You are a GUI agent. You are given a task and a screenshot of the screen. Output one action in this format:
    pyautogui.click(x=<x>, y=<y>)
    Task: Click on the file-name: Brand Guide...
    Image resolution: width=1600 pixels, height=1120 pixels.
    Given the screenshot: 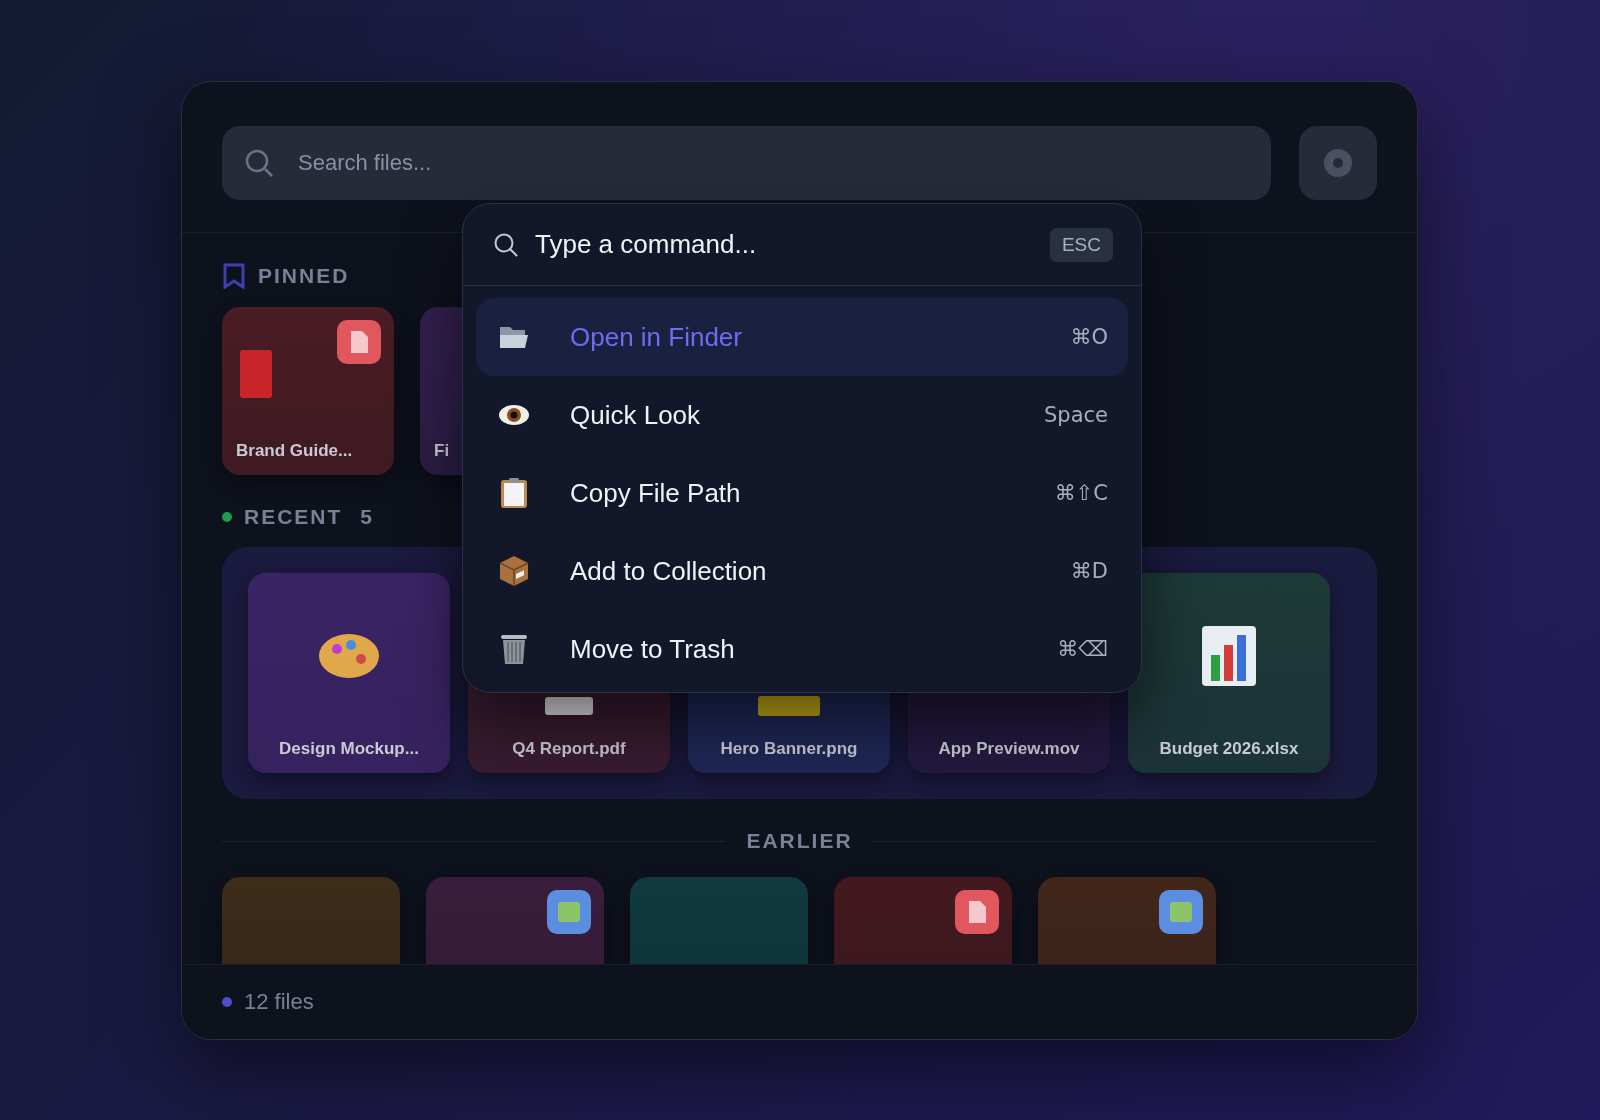 What is the action you would take?
    pyautogui.click(x=294, y=451)
    